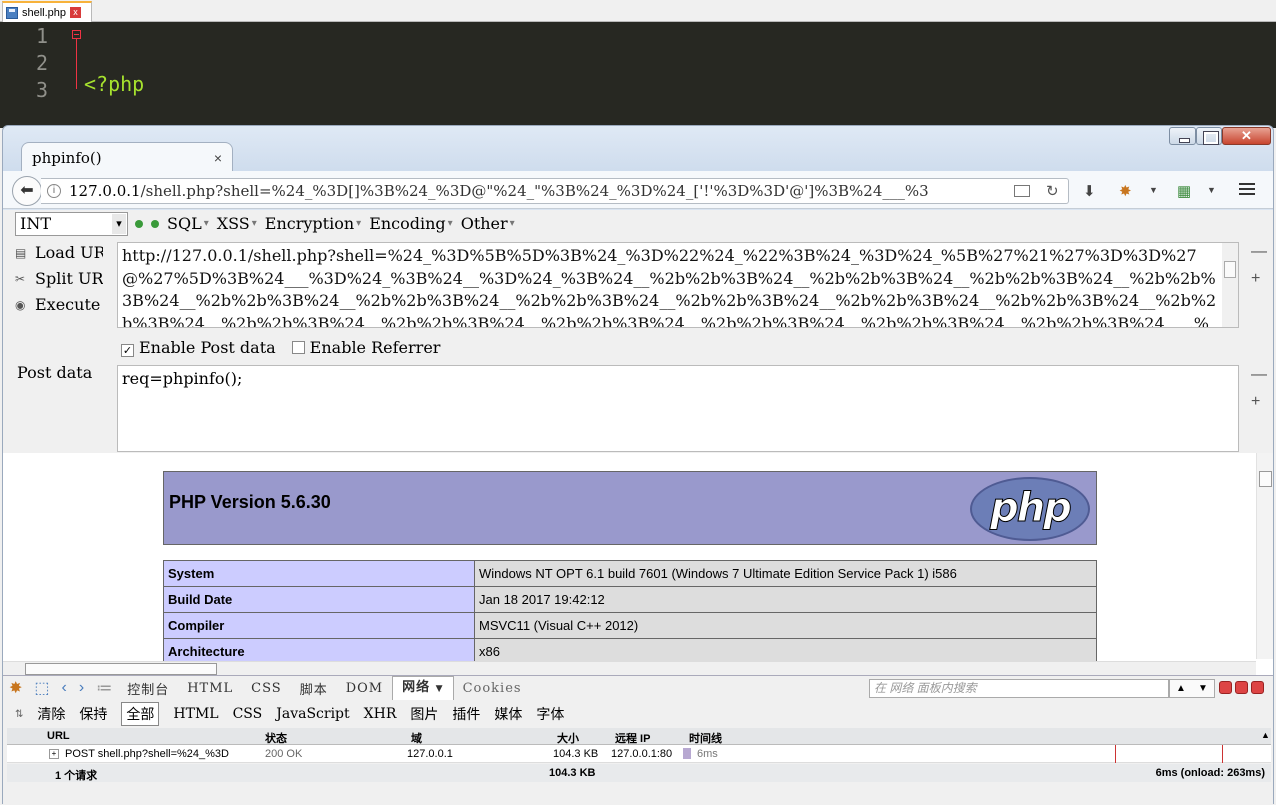 The height and width of the screenshot is (805, 1276). Describe the element at coordinates (550, 714) in the screenshot. I see `filter-fonts: 字体` at that location.